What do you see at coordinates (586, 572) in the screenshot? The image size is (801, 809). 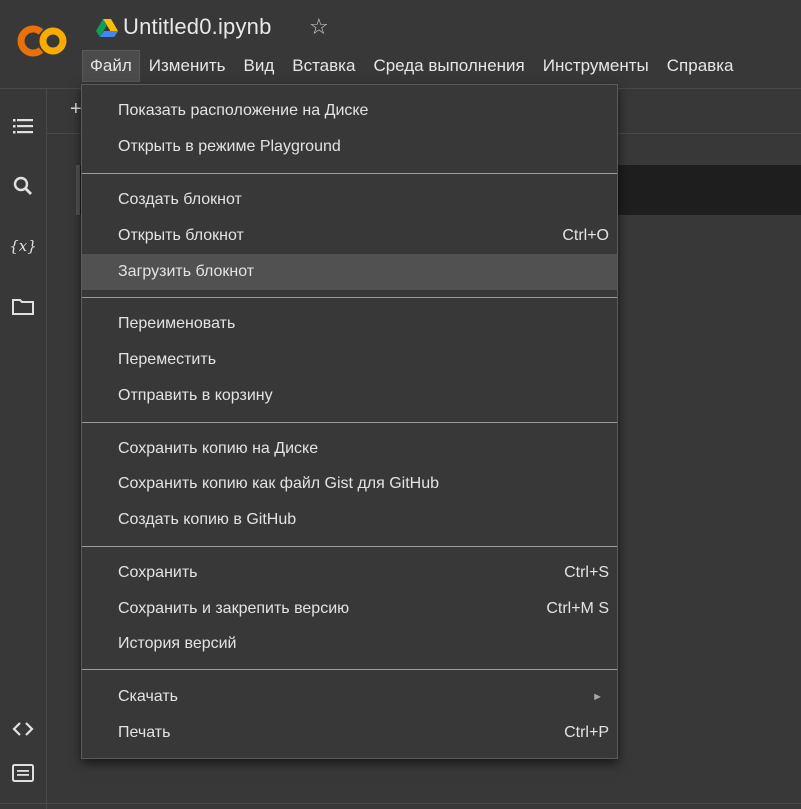 I see `menu-item-shortcut: Ctrl+S` at bounding box center [586, 572].